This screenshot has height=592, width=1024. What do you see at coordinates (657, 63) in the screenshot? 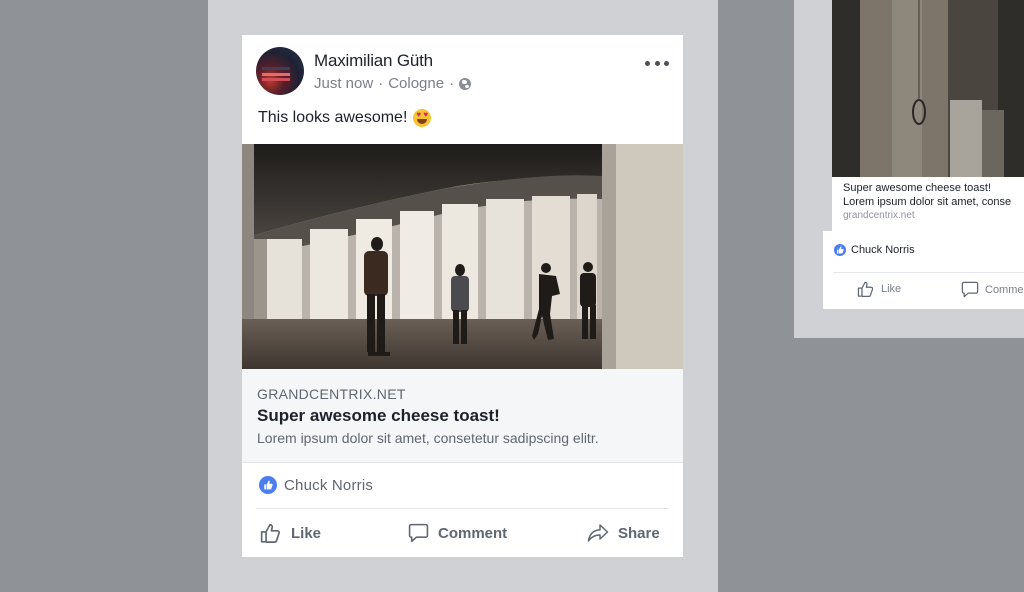
I see `more-options-icon` at bounding box center [657, 63].